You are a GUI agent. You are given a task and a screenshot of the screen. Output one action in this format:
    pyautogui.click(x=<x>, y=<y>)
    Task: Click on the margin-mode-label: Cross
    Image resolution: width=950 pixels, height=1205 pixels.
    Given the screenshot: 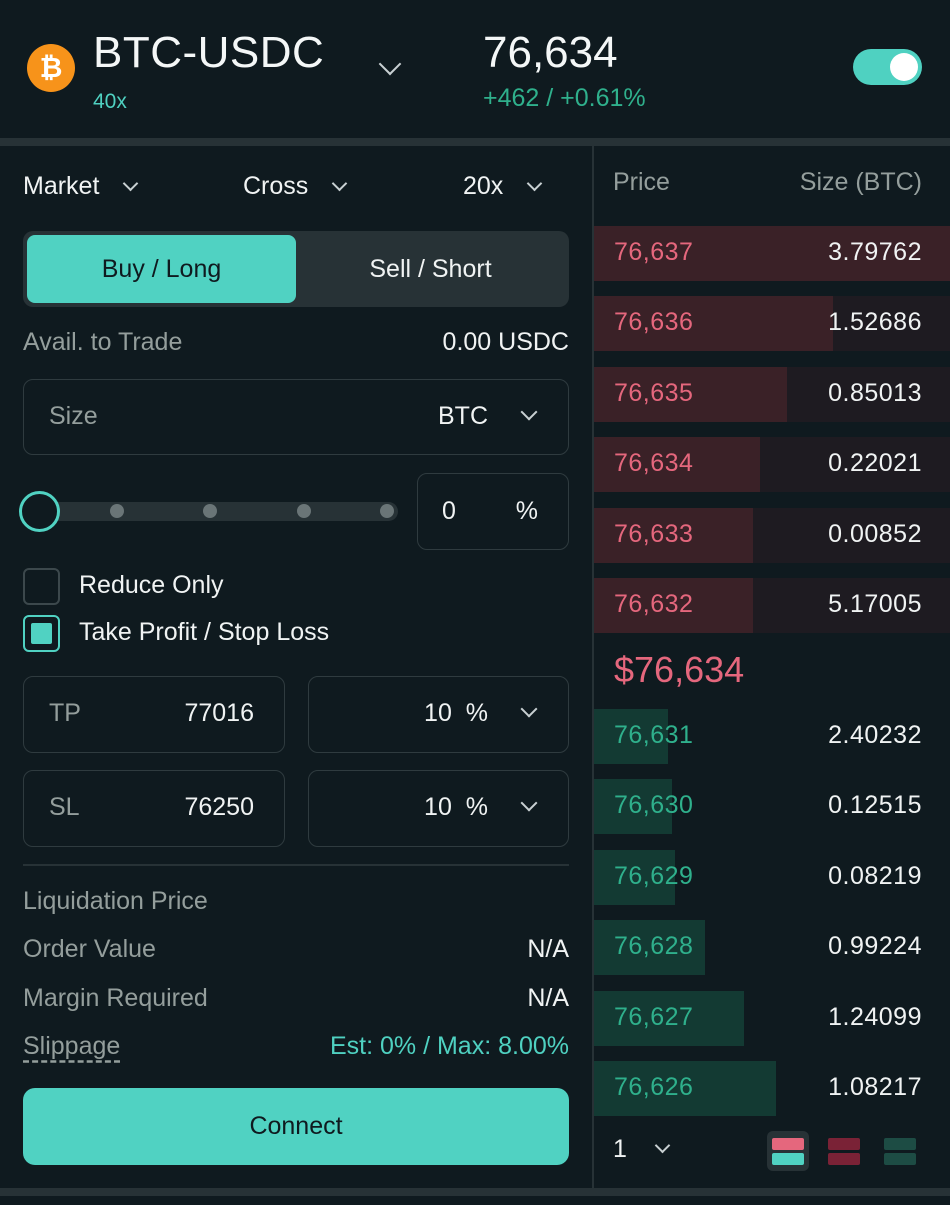 What is the action you would take?
    pyautogui.click(x=276, y=185)
    